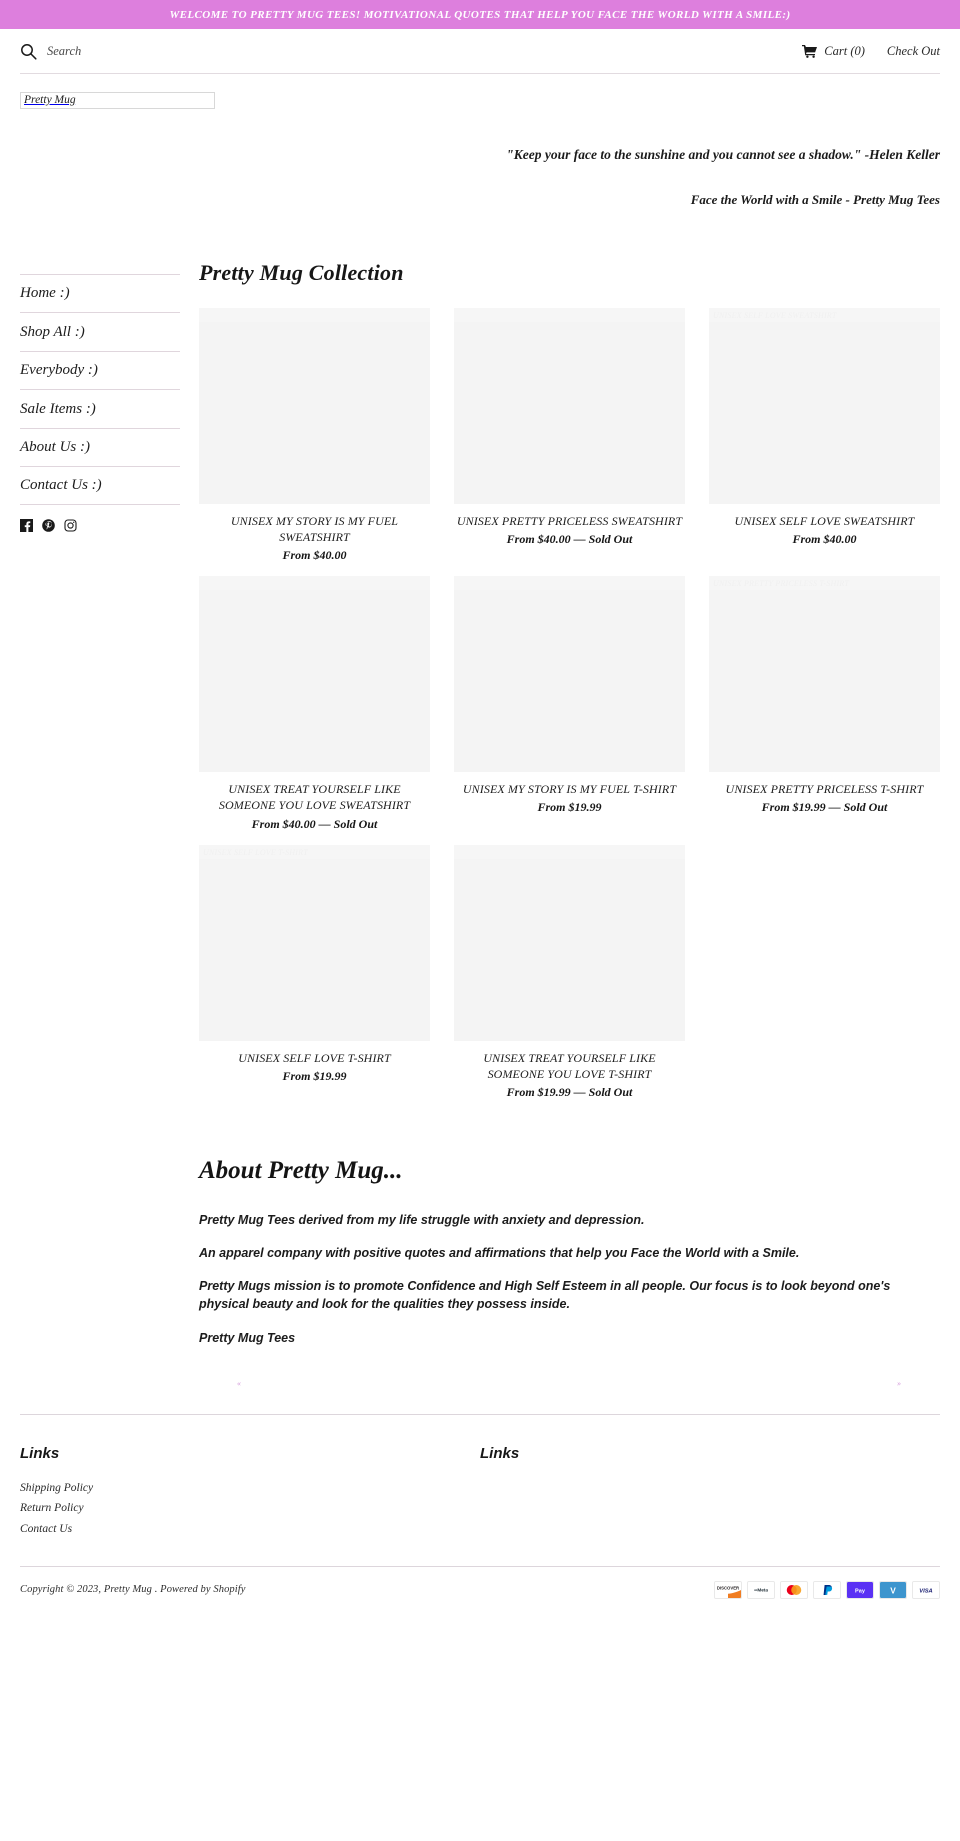 The image size is (960, 1841). What do you see at coordinates (250, 1528) in the screenshot?
I see `footer-link-item: Contact Us` at bounding box center [250, 1528].